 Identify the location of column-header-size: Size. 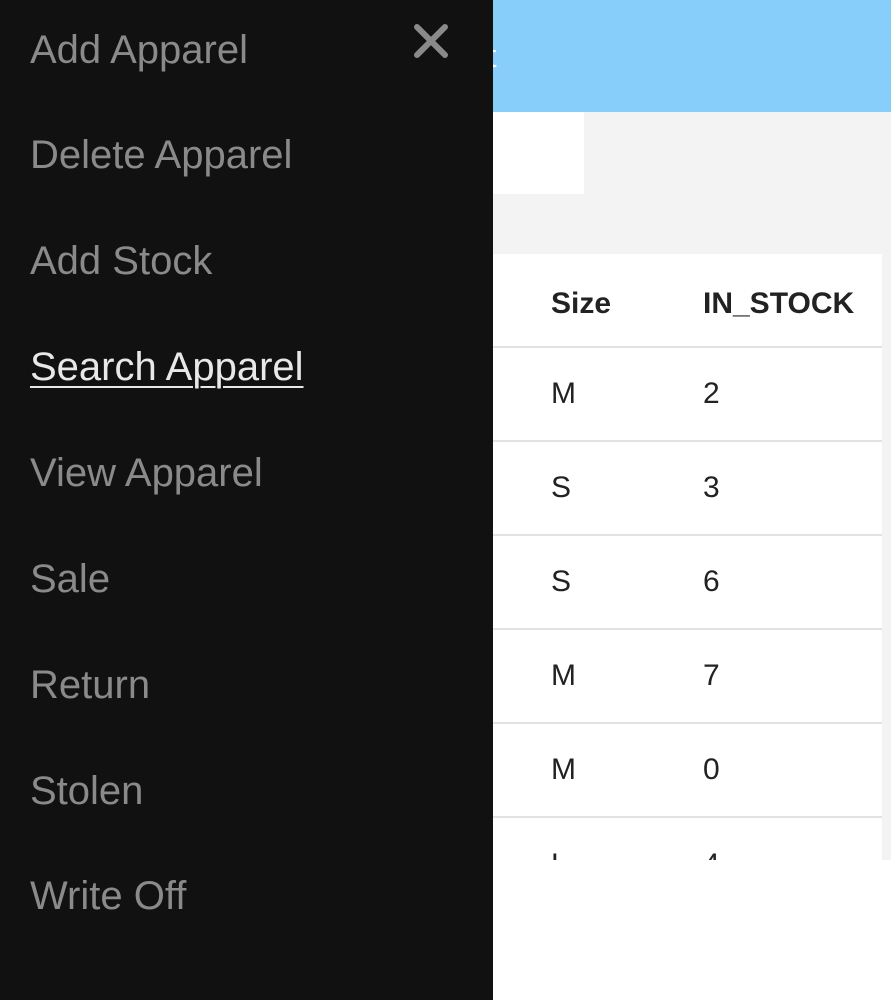
(581, 303).